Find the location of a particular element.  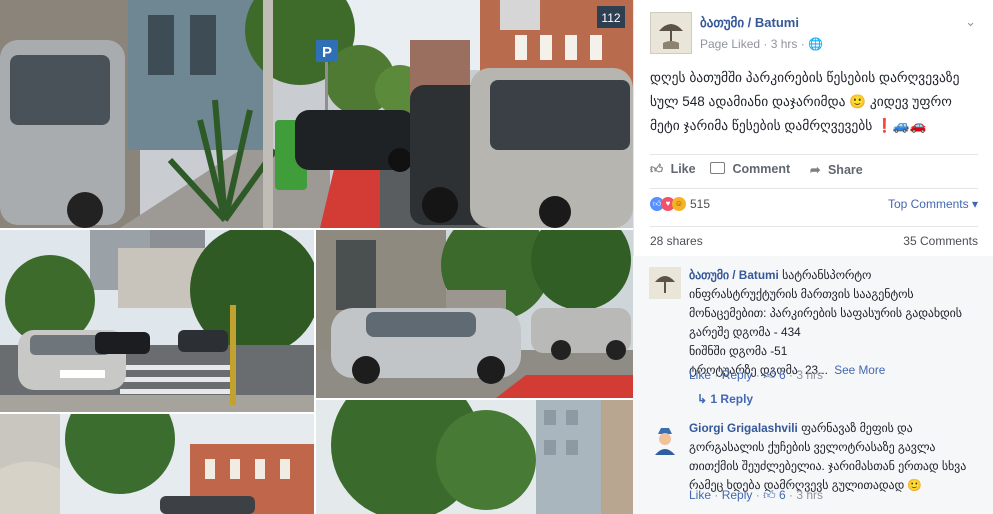

thumbs-up-icon: 👍︎ is located at coordinates (657, 169).